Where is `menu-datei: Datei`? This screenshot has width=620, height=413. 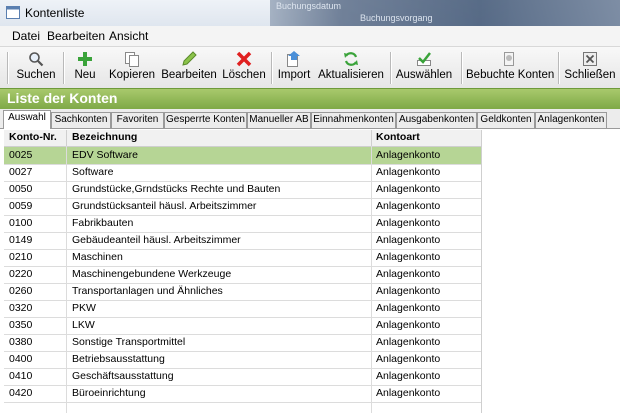
menu-datei: Datei is located at coordinates (26, 36).